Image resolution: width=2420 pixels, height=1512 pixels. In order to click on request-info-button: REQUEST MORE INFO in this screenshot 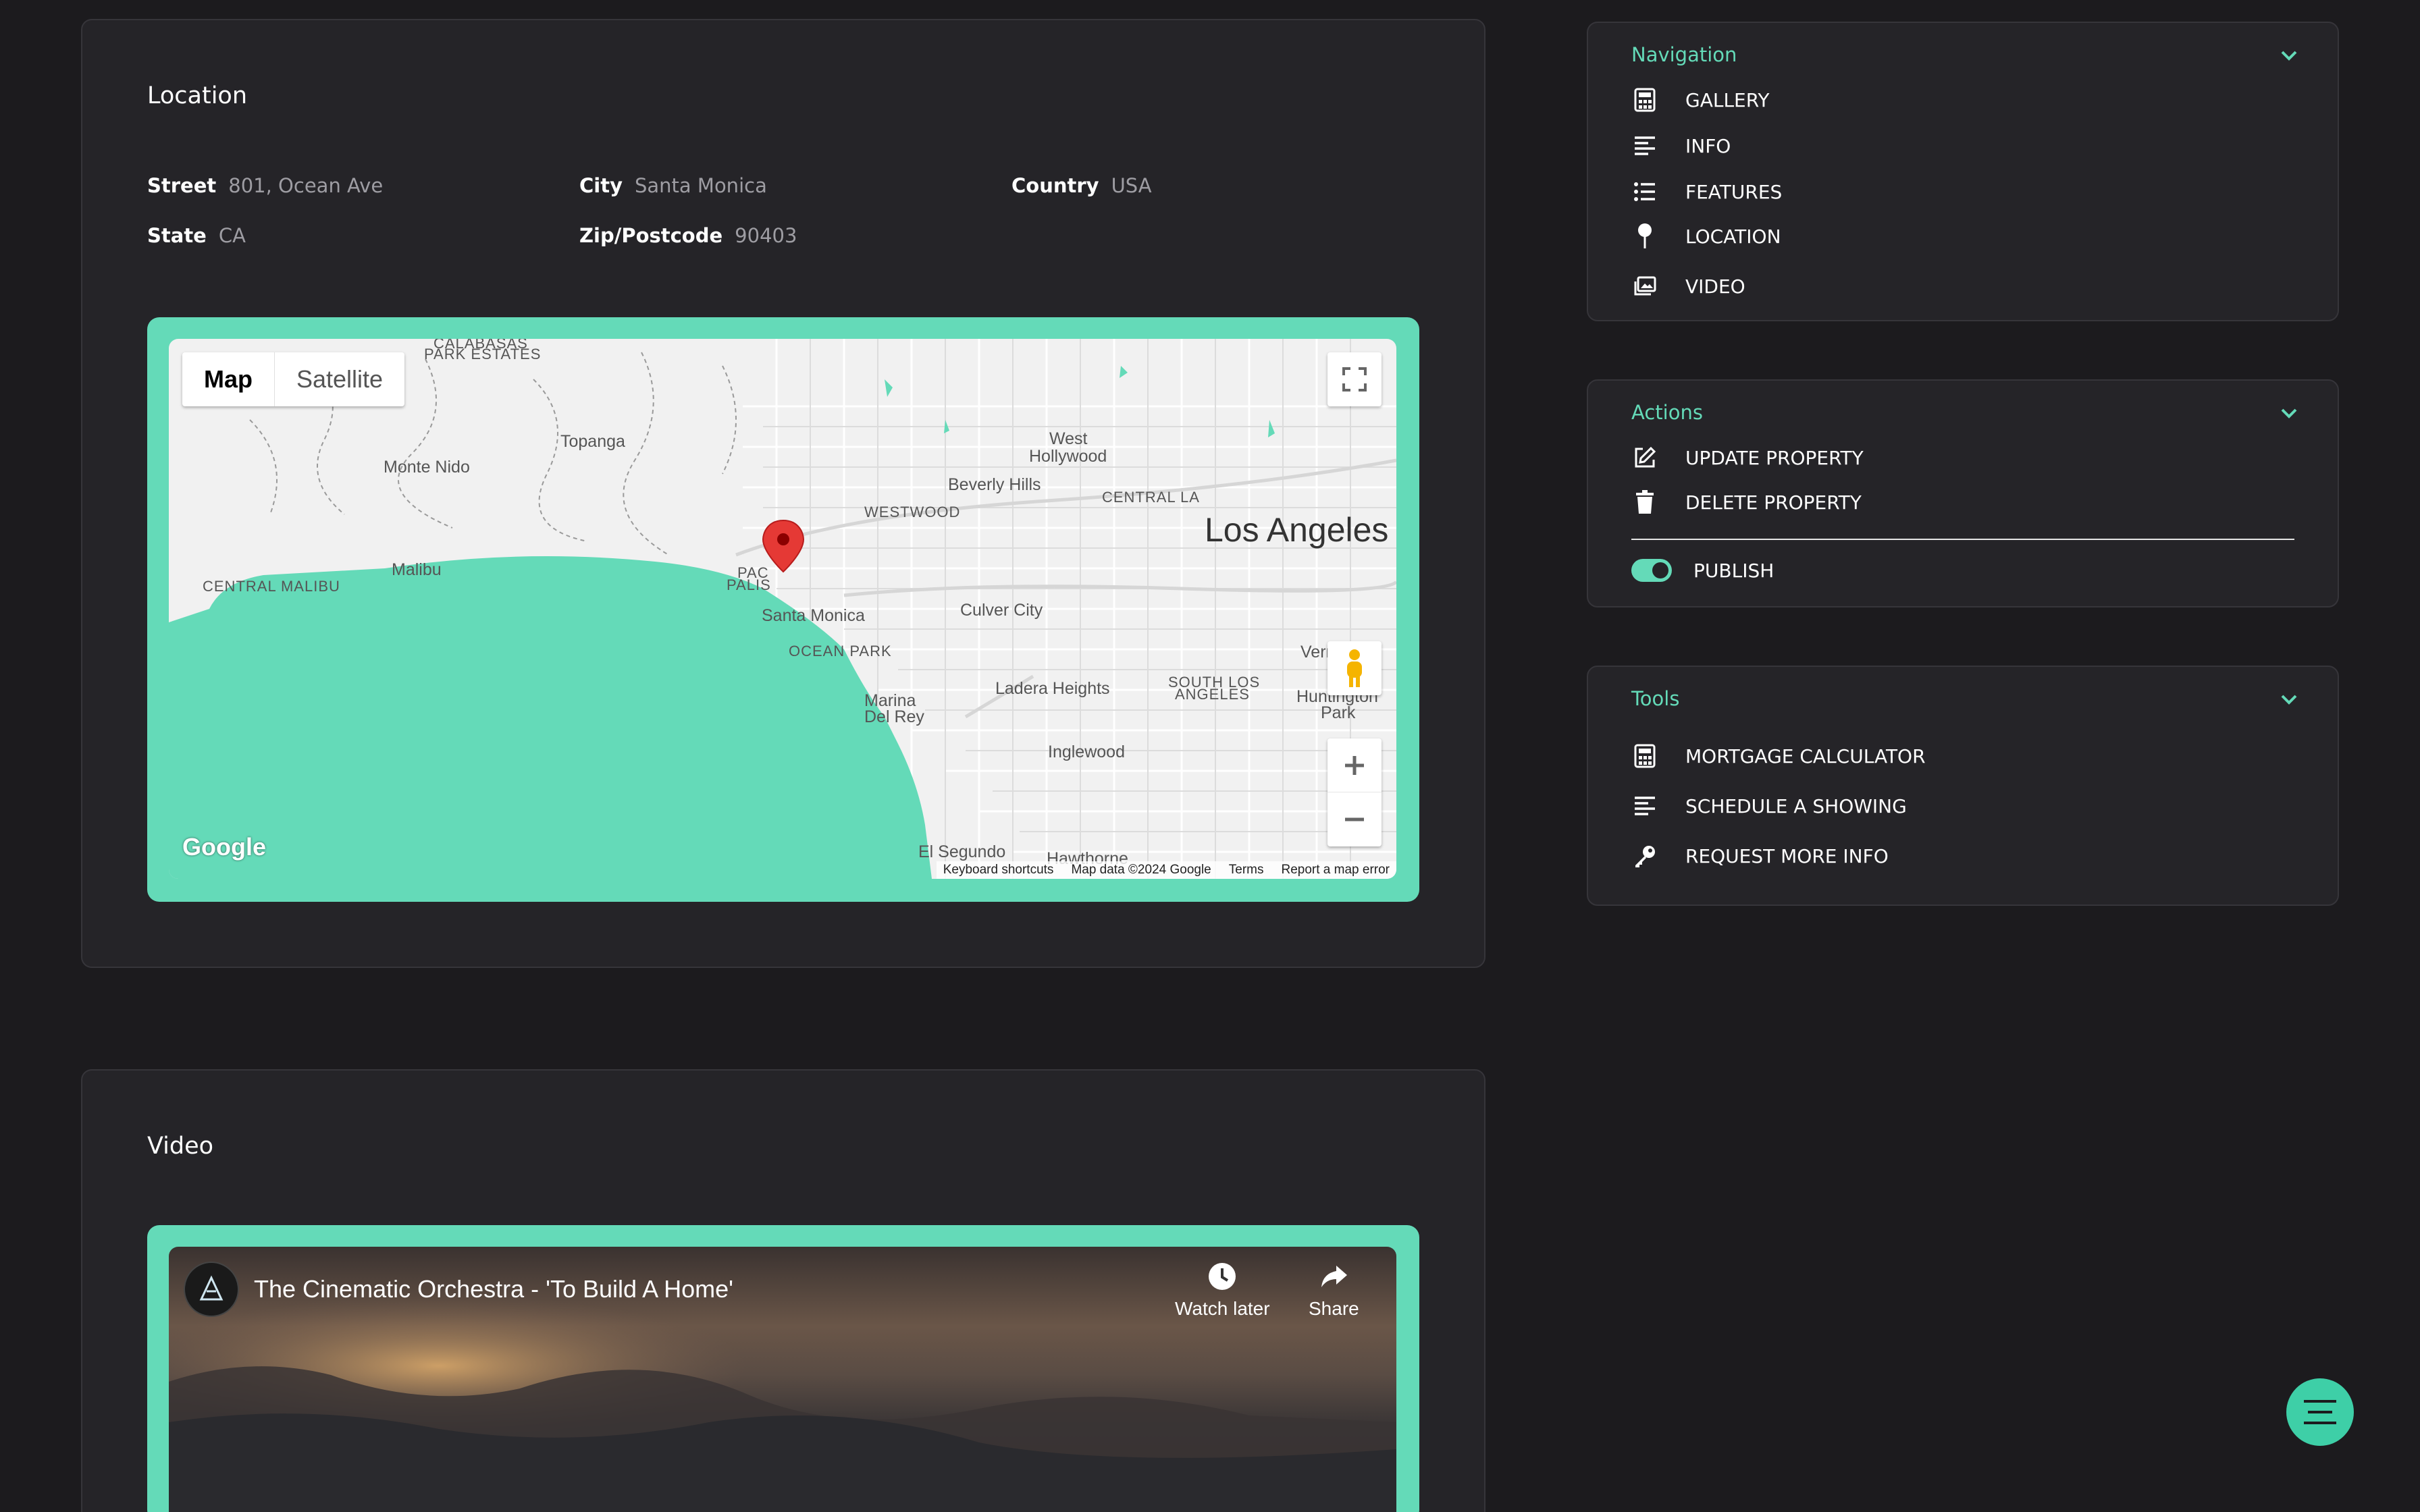, I will do `click(1760, 855)`.